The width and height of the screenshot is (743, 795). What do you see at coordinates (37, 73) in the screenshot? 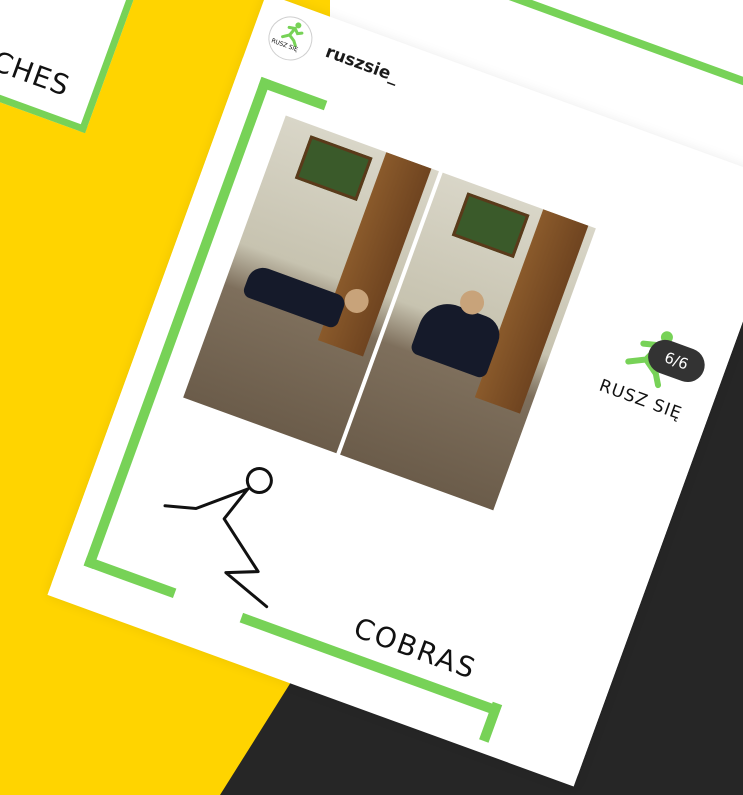
I see `previous-post-caption: CHES` at bounding box center [37, 73].